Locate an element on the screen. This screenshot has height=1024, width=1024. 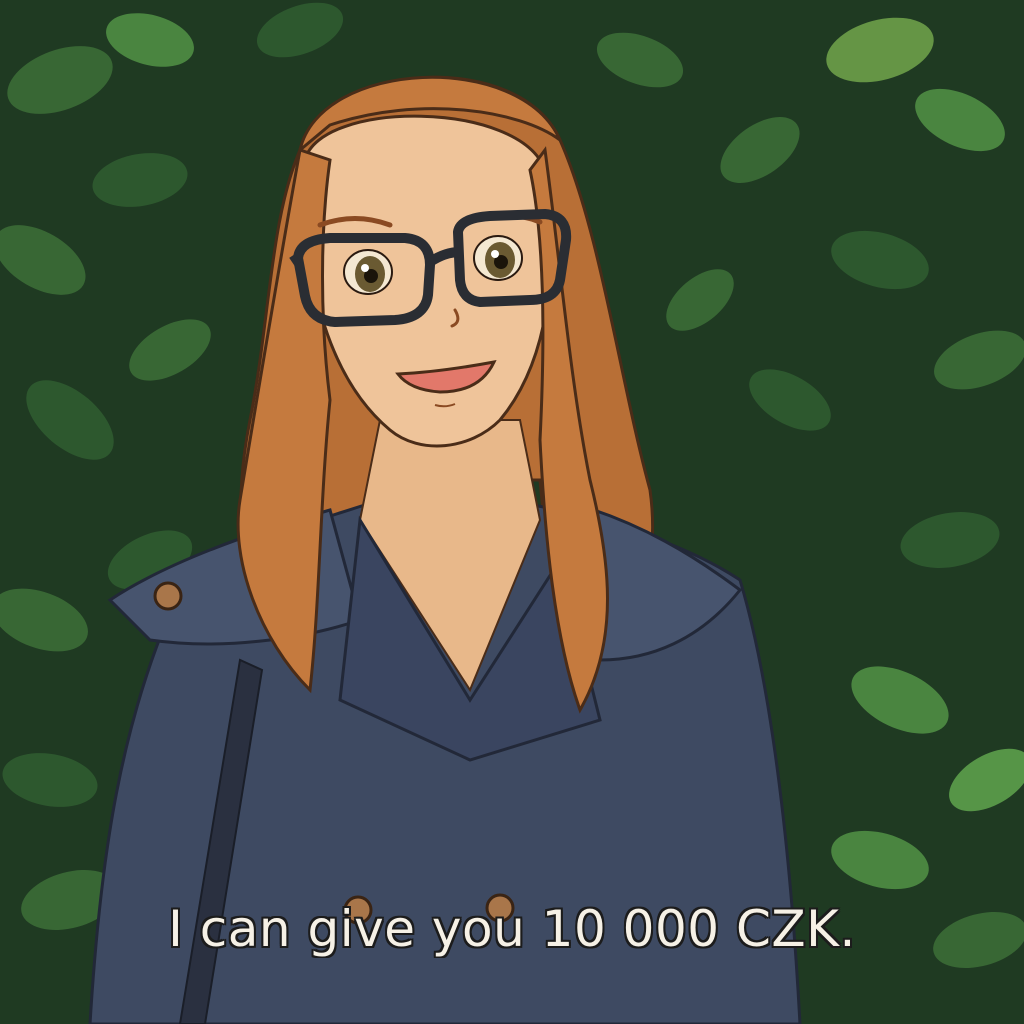
eye-right-highlight is located at coordinates (495, 254).